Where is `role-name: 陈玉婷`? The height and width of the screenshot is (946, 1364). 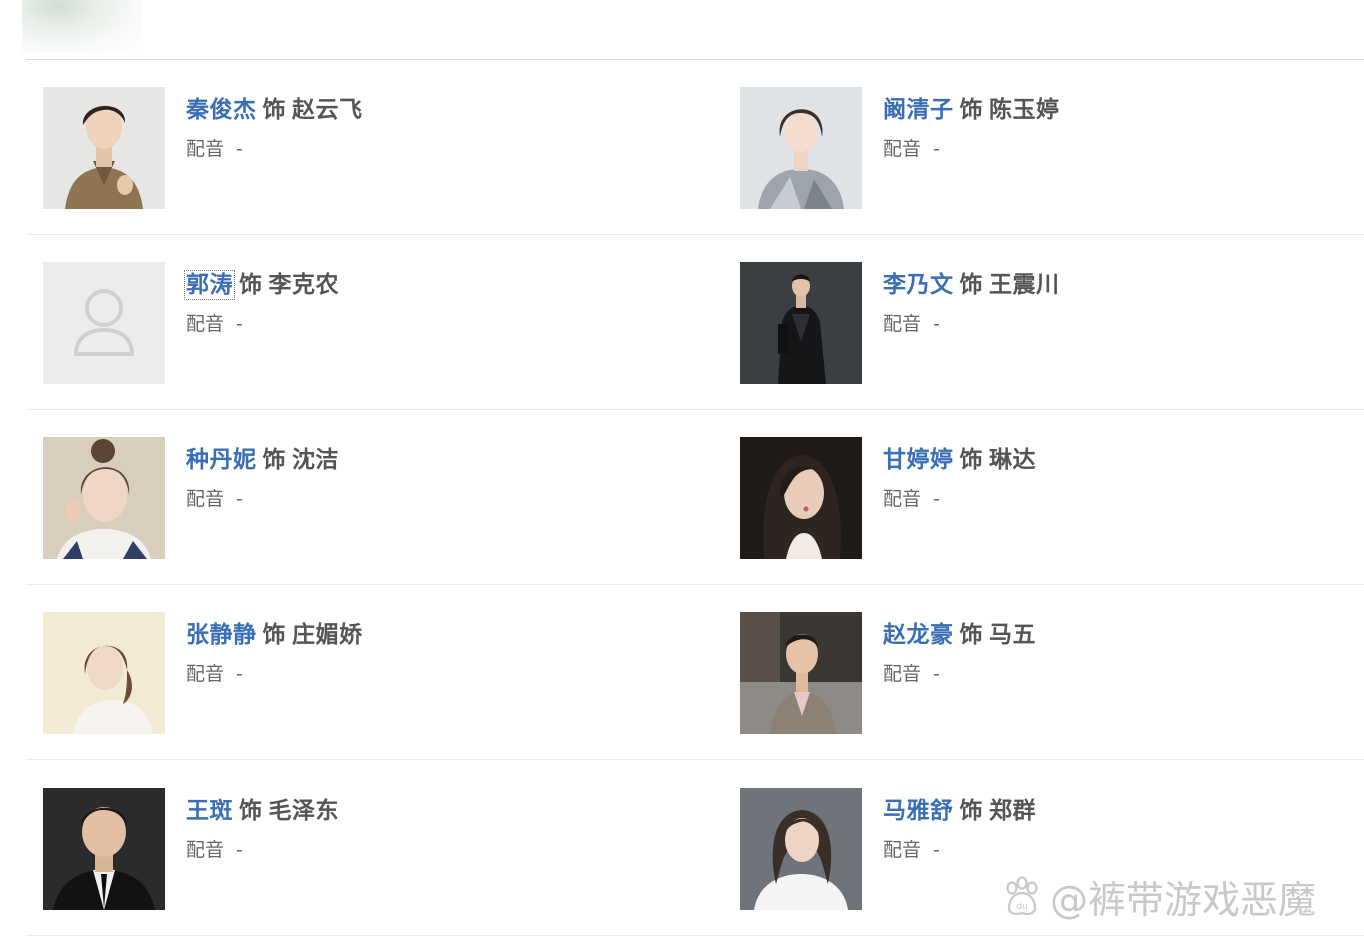
role-name: 陈玉婷 is located at coordinates (1024, 110).